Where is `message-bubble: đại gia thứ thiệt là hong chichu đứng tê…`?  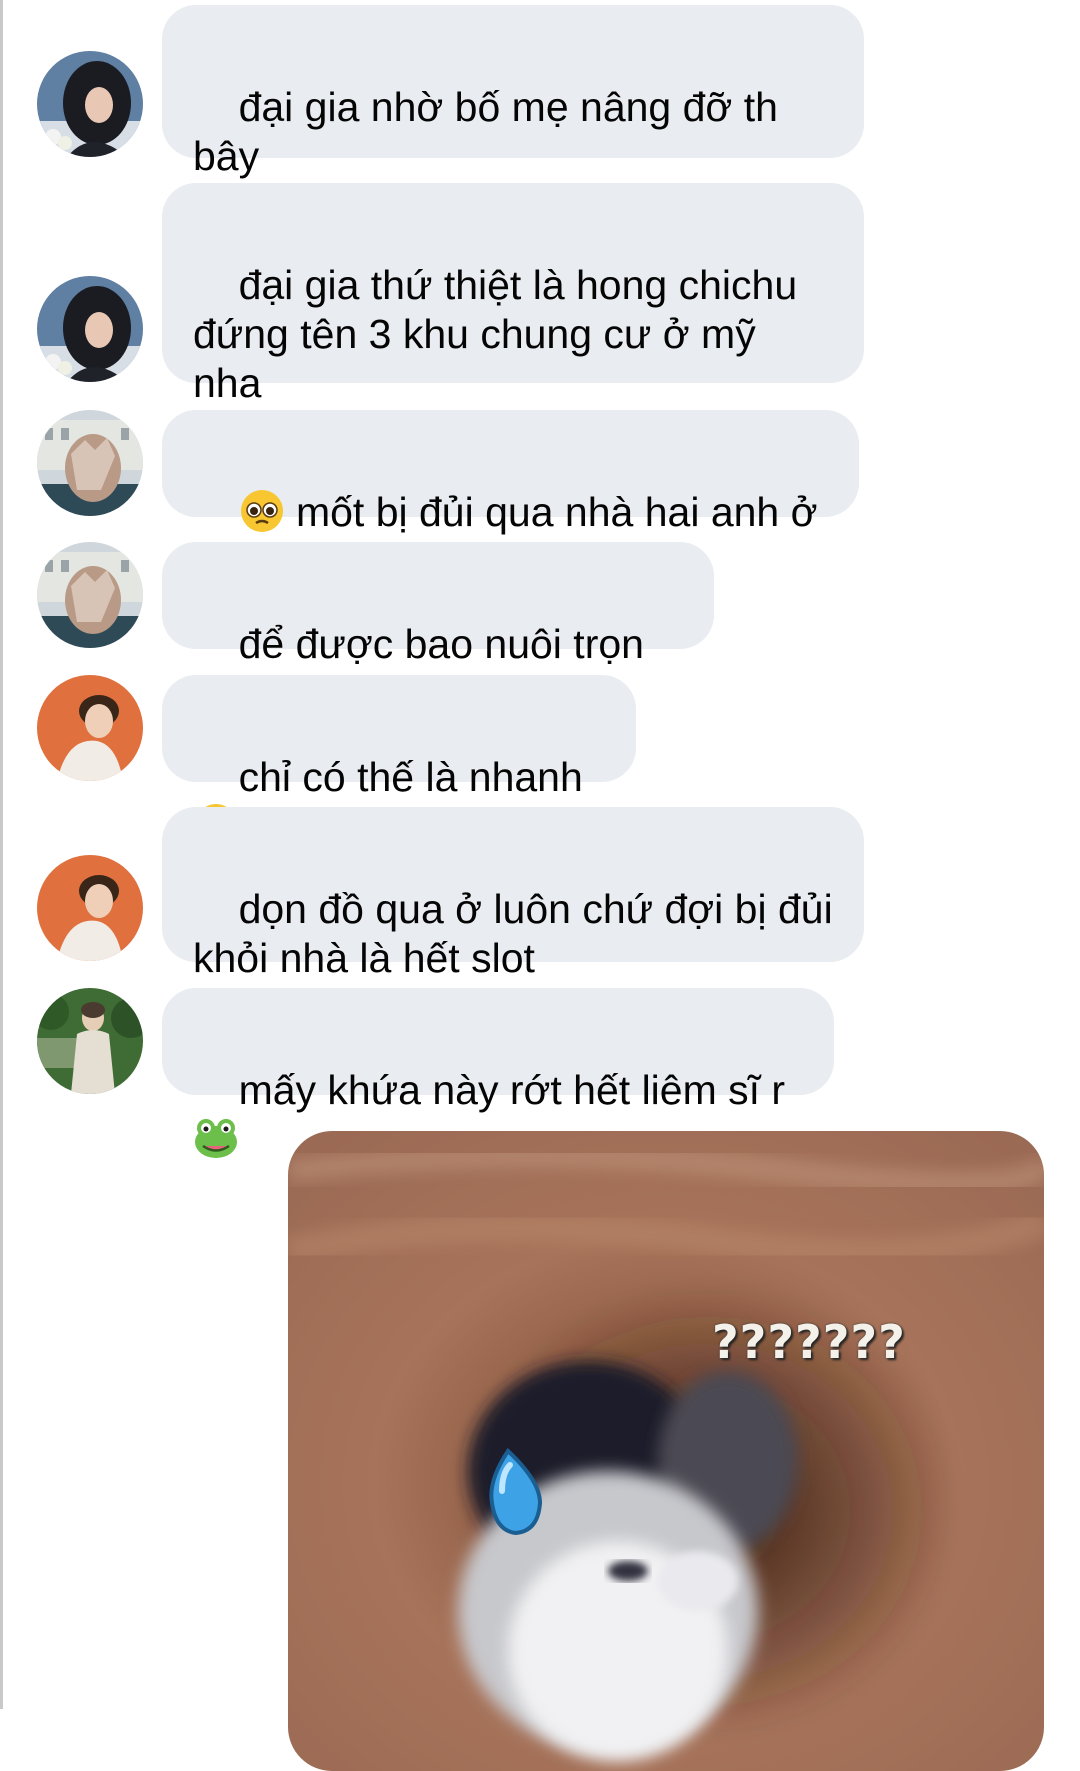
message-bubble: đại gia thứ thiệt là hong chichu đứng tê… is located at coordinates (513, 317).